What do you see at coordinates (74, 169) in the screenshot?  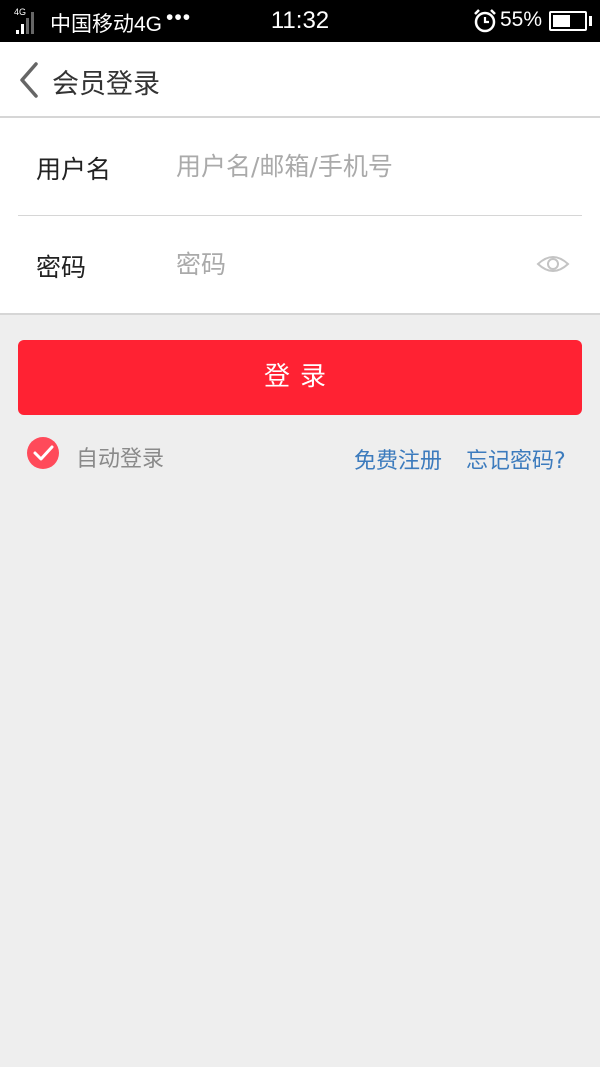 I see `username-label: 用户名` at bounding box center [74, 169].